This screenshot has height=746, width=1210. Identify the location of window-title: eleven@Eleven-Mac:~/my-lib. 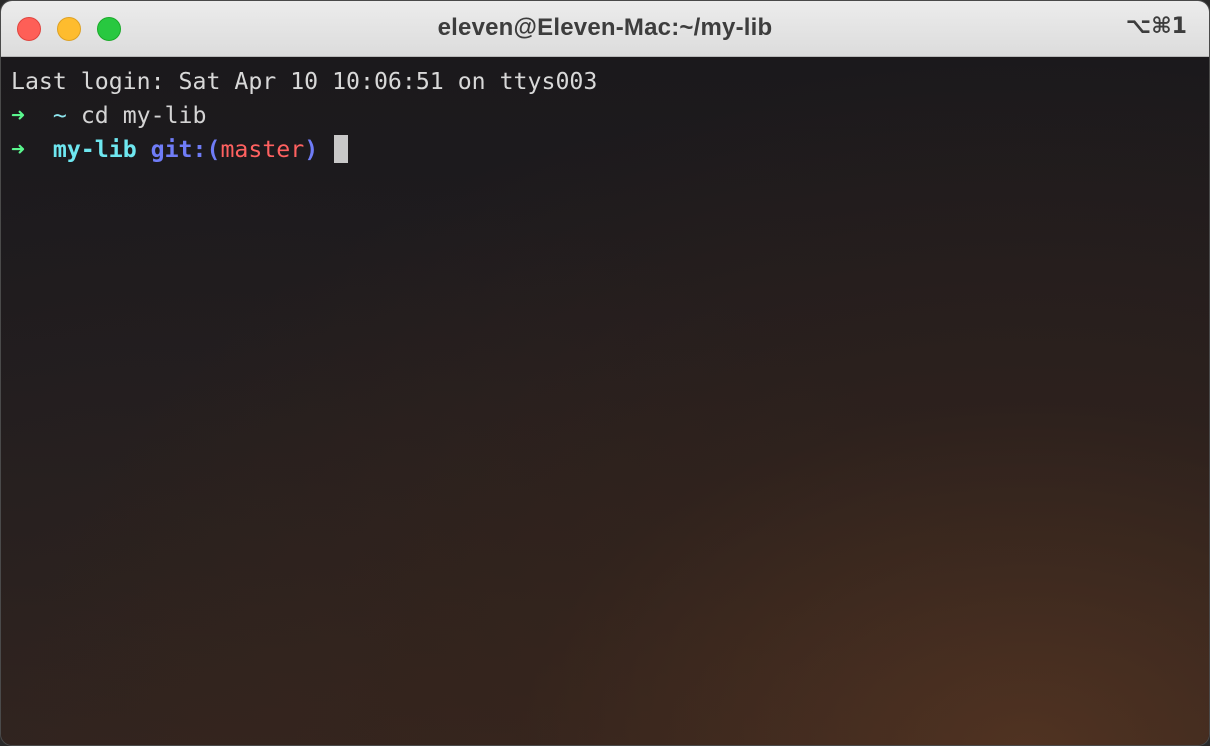
(605, 27).